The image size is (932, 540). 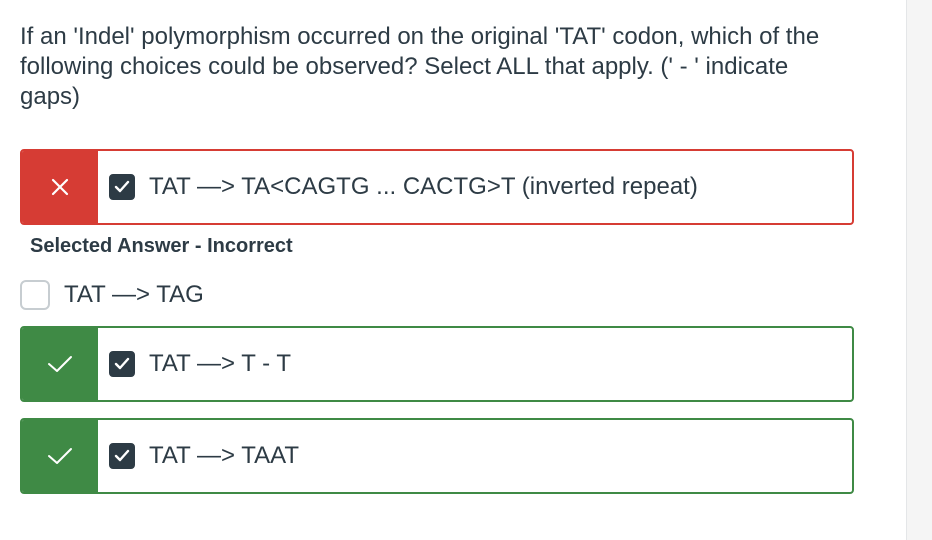 I want to click on x-icon, so click(x=60, y=187).